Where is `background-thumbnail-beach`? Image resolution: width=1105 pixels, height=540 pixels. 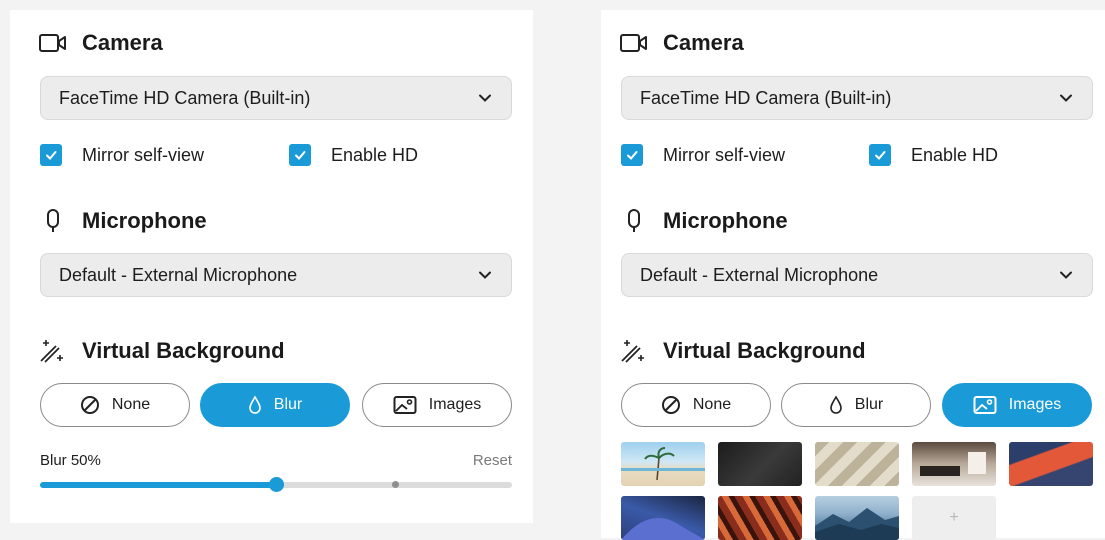
background-thumbnail-beach is located at coordinates (663, 464).